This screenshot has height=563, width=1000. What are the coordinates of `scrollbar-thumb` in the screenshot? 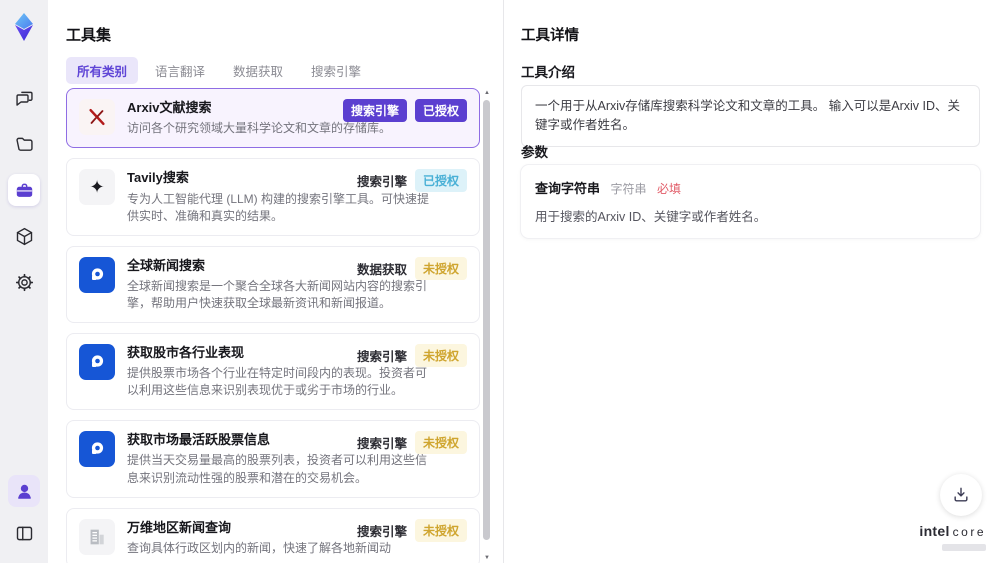 It's located at (486, 320).